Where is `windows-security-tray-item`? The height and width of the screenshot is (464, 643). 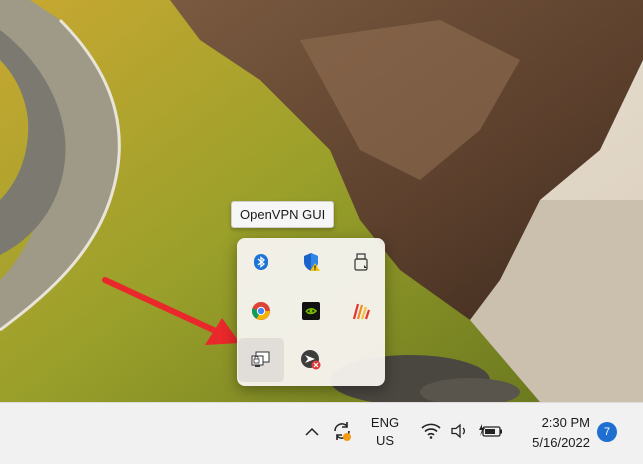 windows-security-tray-item is located at coordinates (311, 262).